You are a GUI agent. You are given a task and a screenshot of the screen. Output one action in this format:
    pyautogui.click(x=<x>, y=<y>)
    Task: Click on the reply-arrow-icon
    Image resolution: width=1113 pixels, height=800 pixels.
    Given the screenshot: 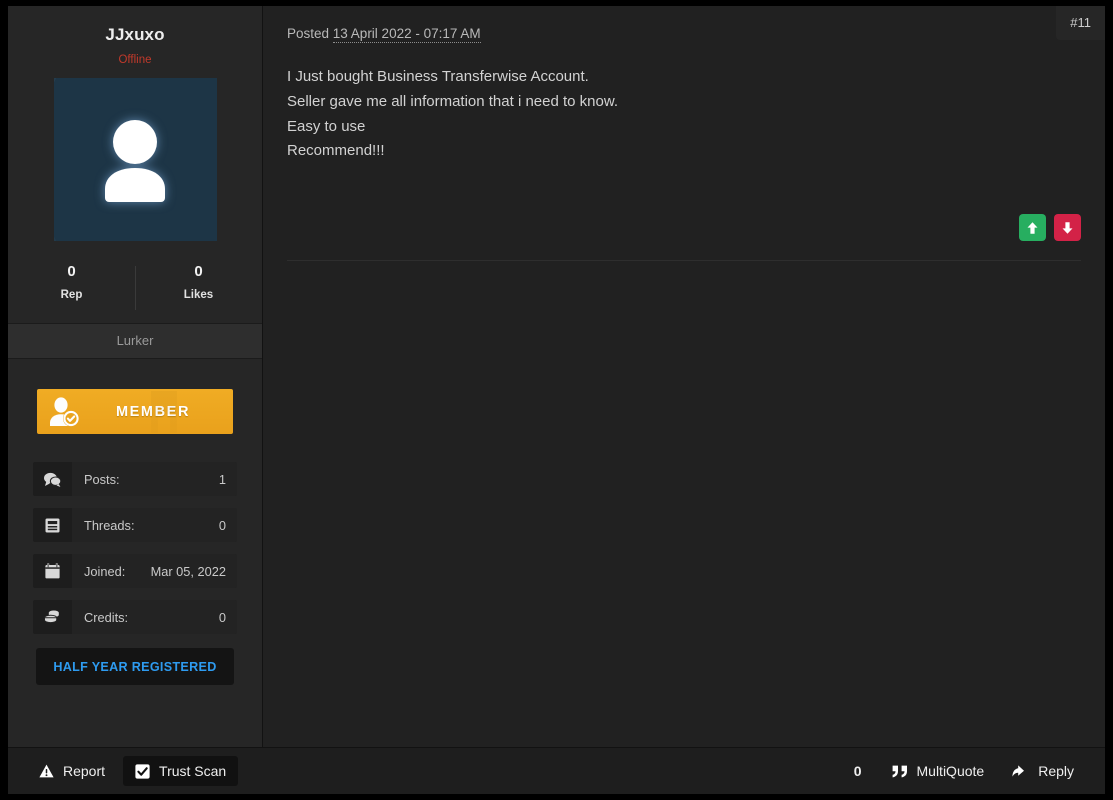 What is the action you would take?
    pyautogui.click(x=1018, y=771)
    